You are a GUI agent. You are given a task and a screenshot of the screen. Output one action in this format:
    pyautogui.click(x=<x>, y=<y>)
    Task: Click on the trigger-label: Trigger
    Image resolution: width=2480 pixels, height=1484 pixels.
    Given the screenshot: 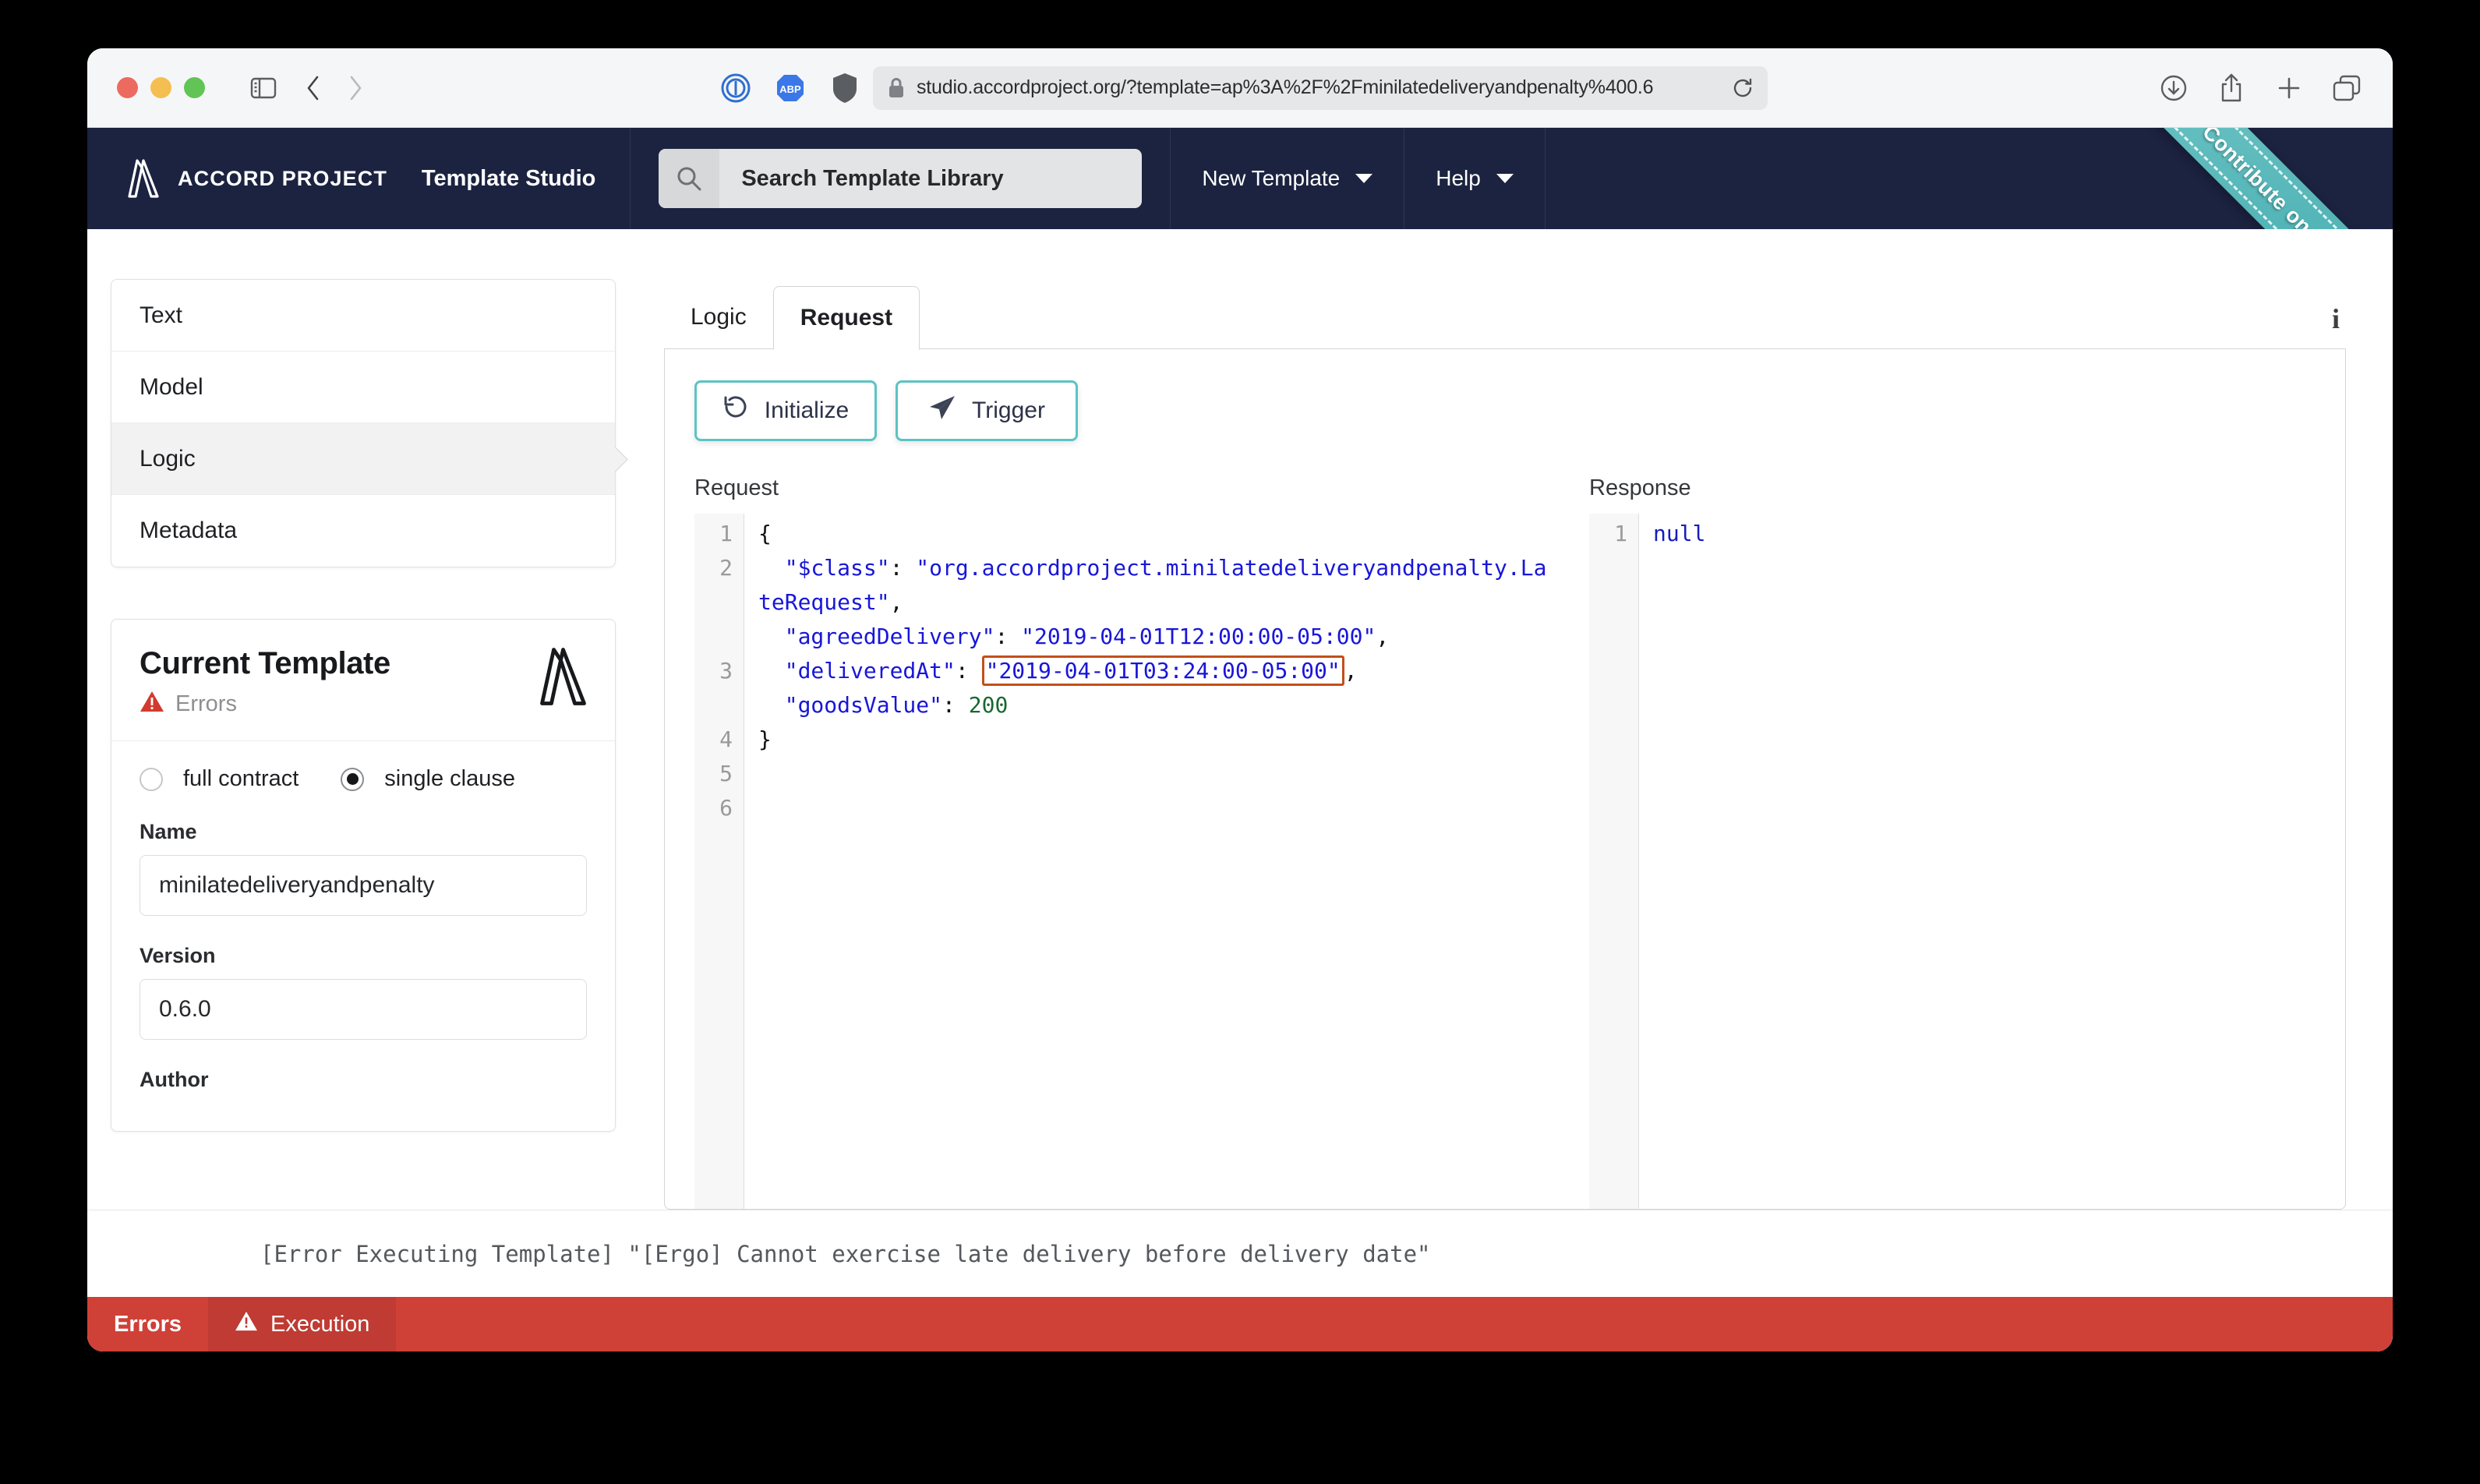 What is the action you would take?
    pyautogui.click(x=1008, y=410)
    